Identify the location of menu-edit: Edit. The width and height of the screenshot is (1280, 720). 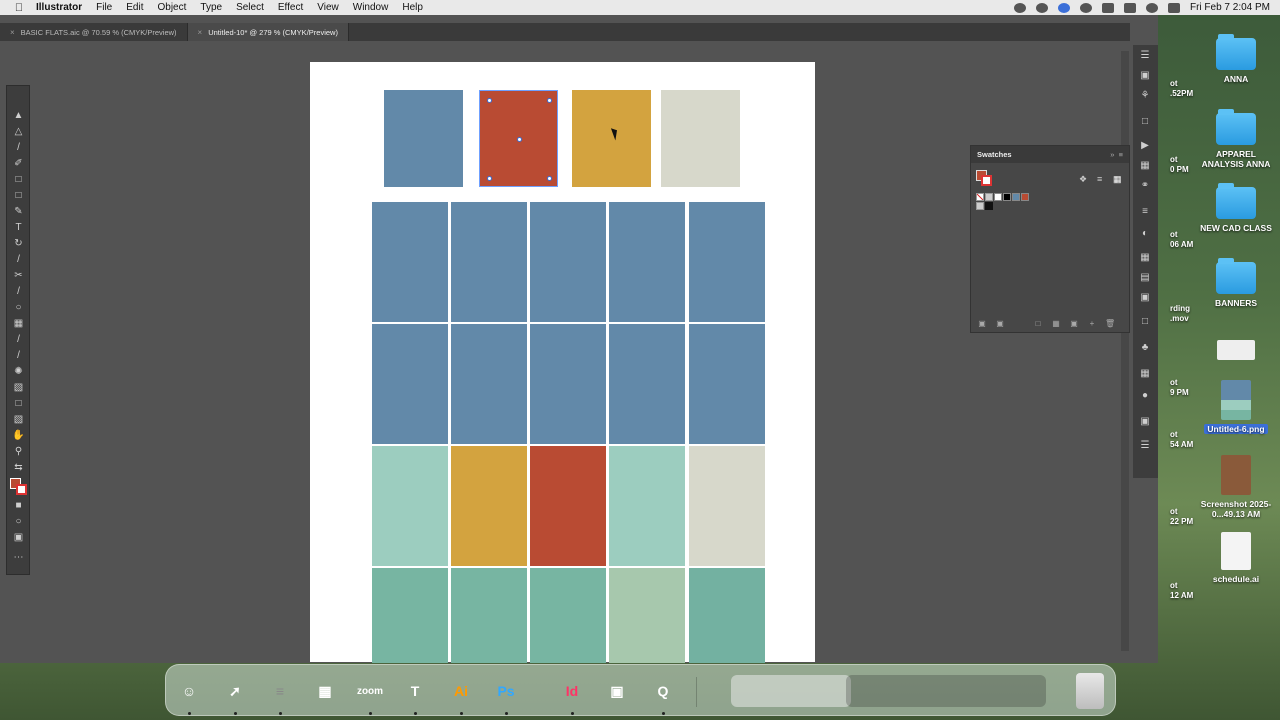
(134, 7).